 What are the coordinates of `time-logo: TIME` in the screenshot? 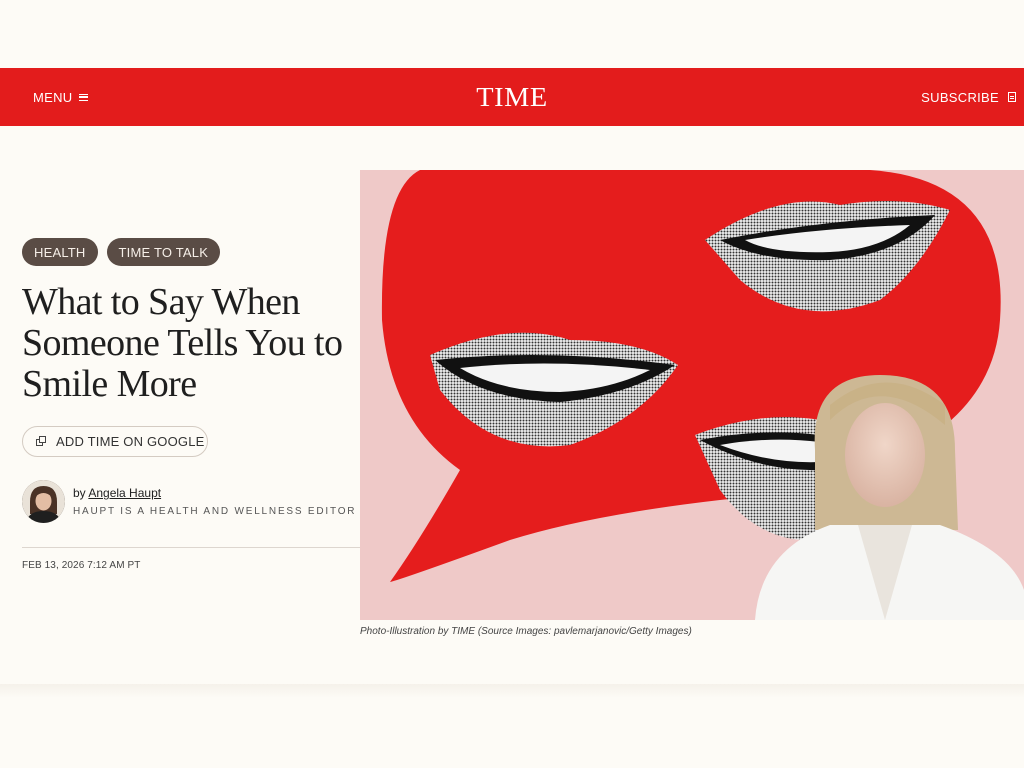 It's located at (512, 97).